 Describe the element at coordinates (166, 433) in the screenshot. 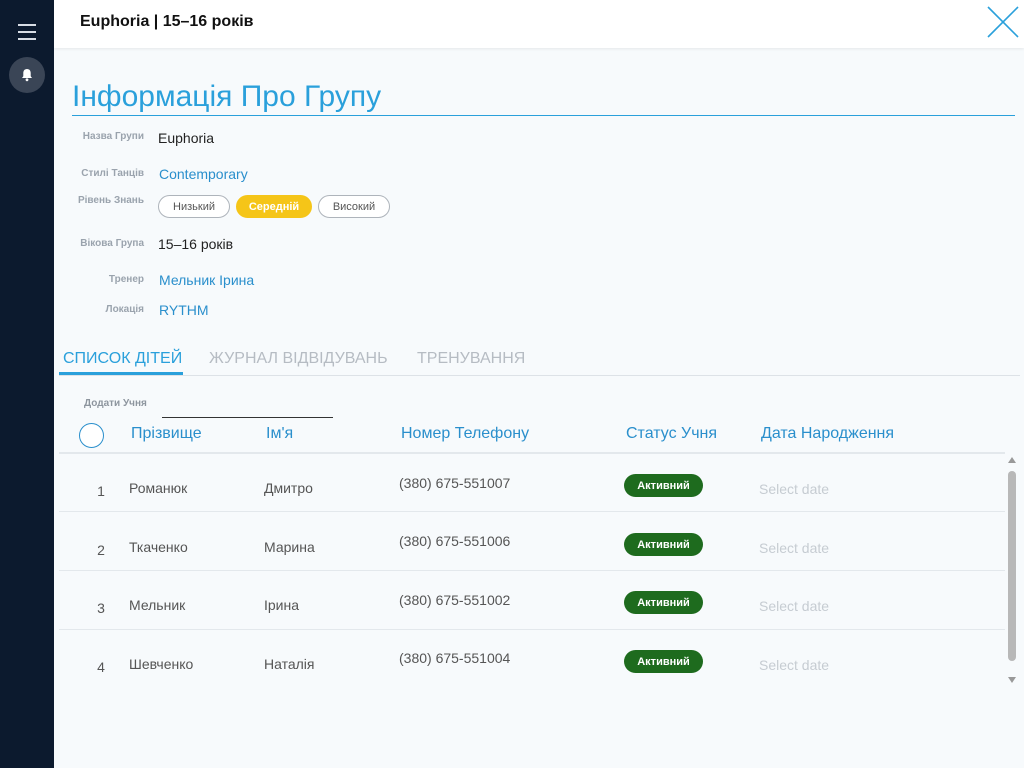

I see `column-header-surname: Прізвище` at that location.